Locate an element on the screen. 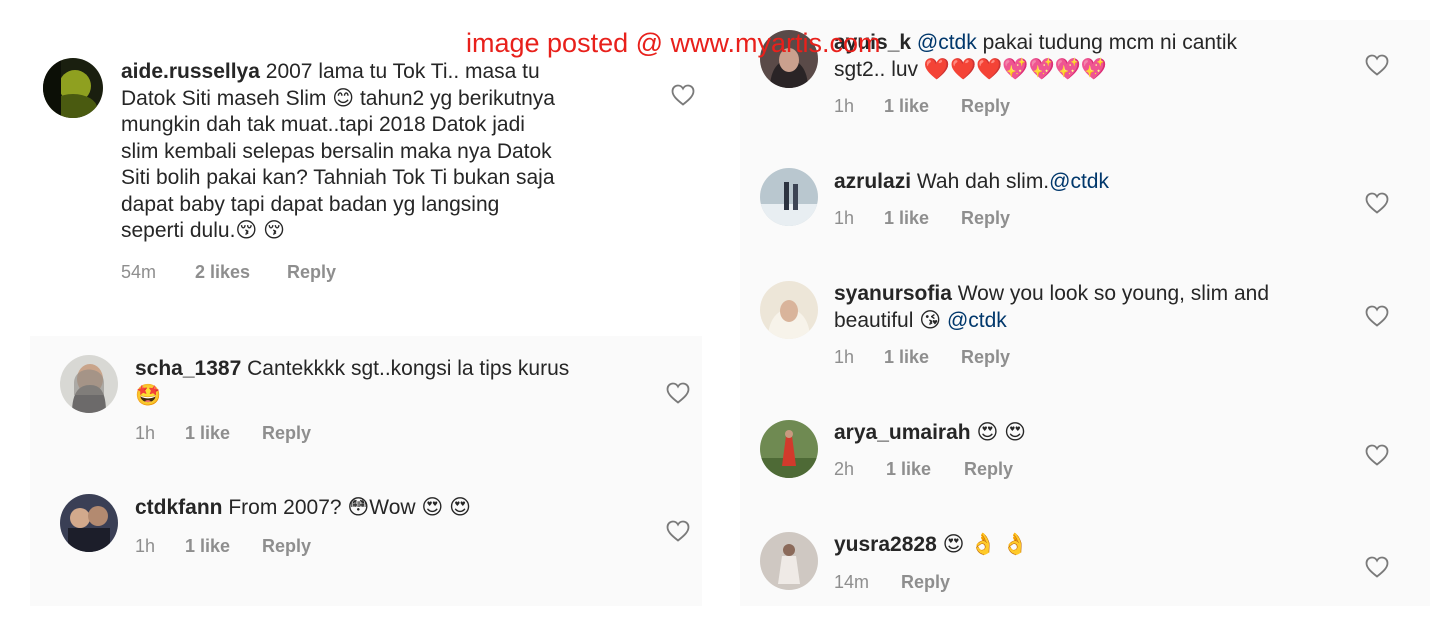 The image size is (1440, 619). comment-text: Cantekkkk sgt..kongsi la tips kurus is located at coordinates (408, 368).